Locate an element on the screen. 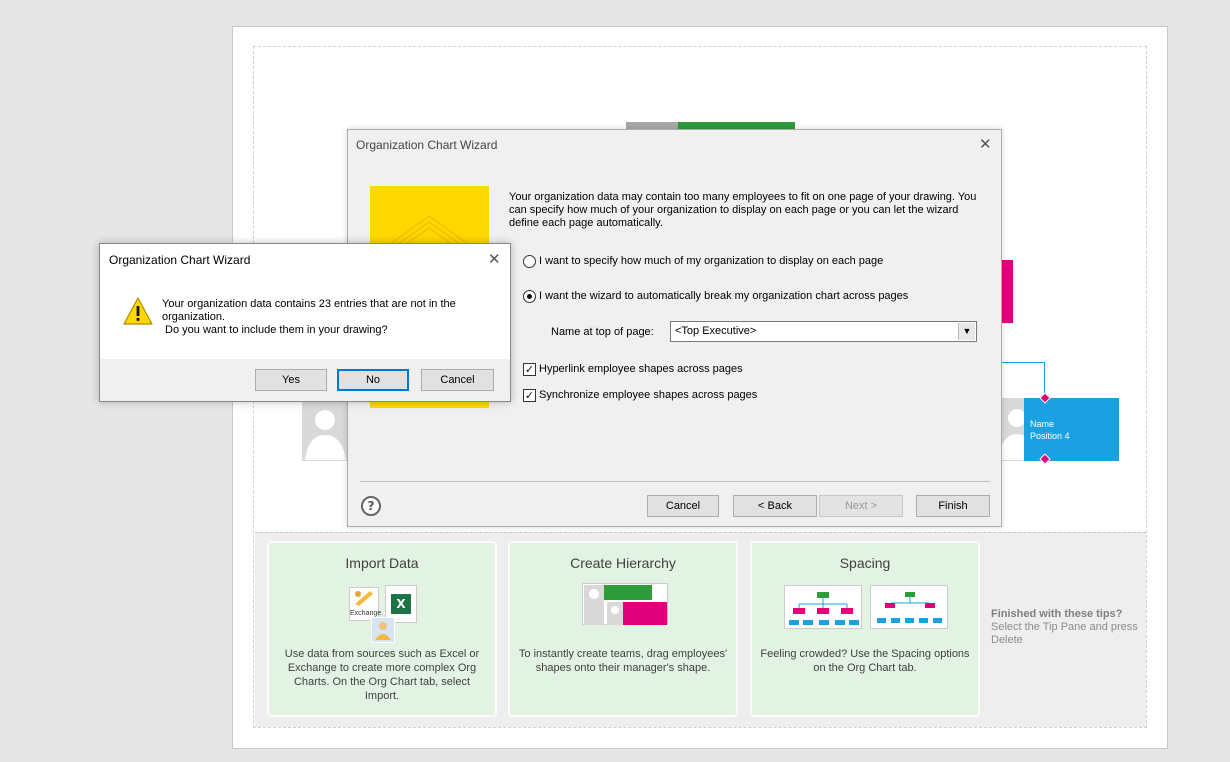 The image size is (1230, 762). name-at-top-label: Name at top of page: is located at coordinates (602, 332).